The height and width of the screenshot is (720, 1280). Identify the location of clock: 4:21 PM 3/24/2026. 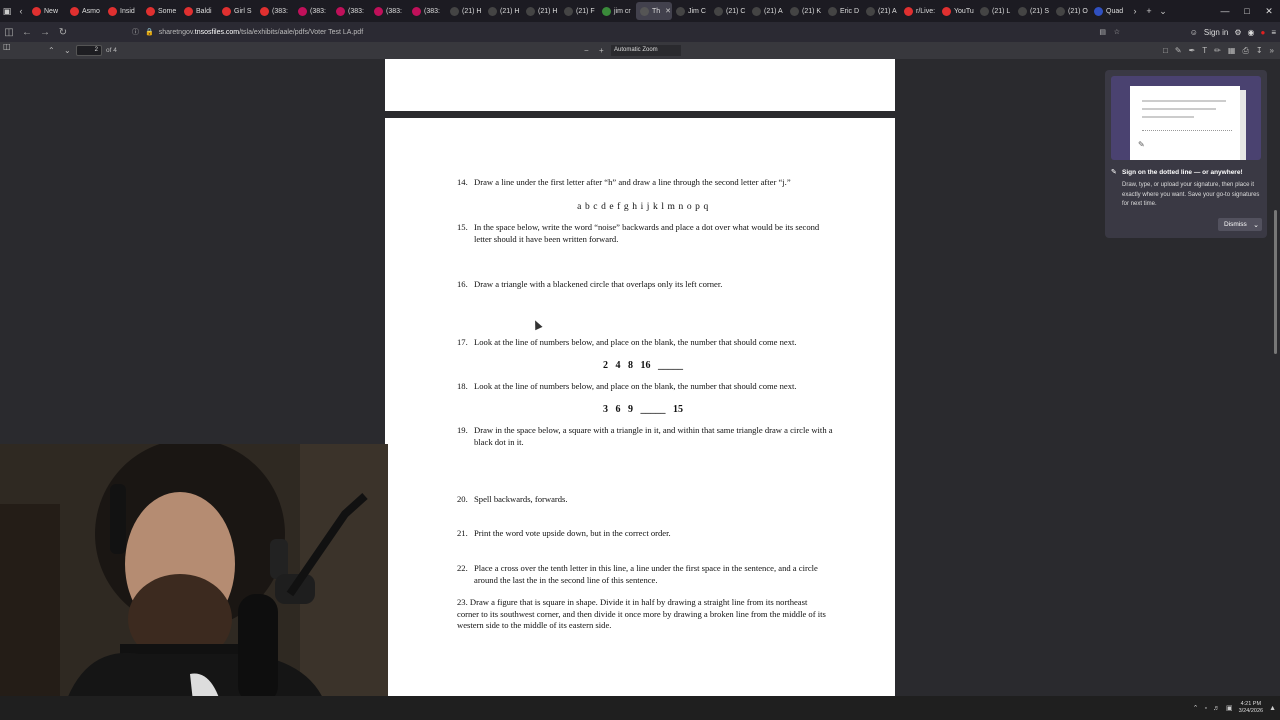
(1251, 708).